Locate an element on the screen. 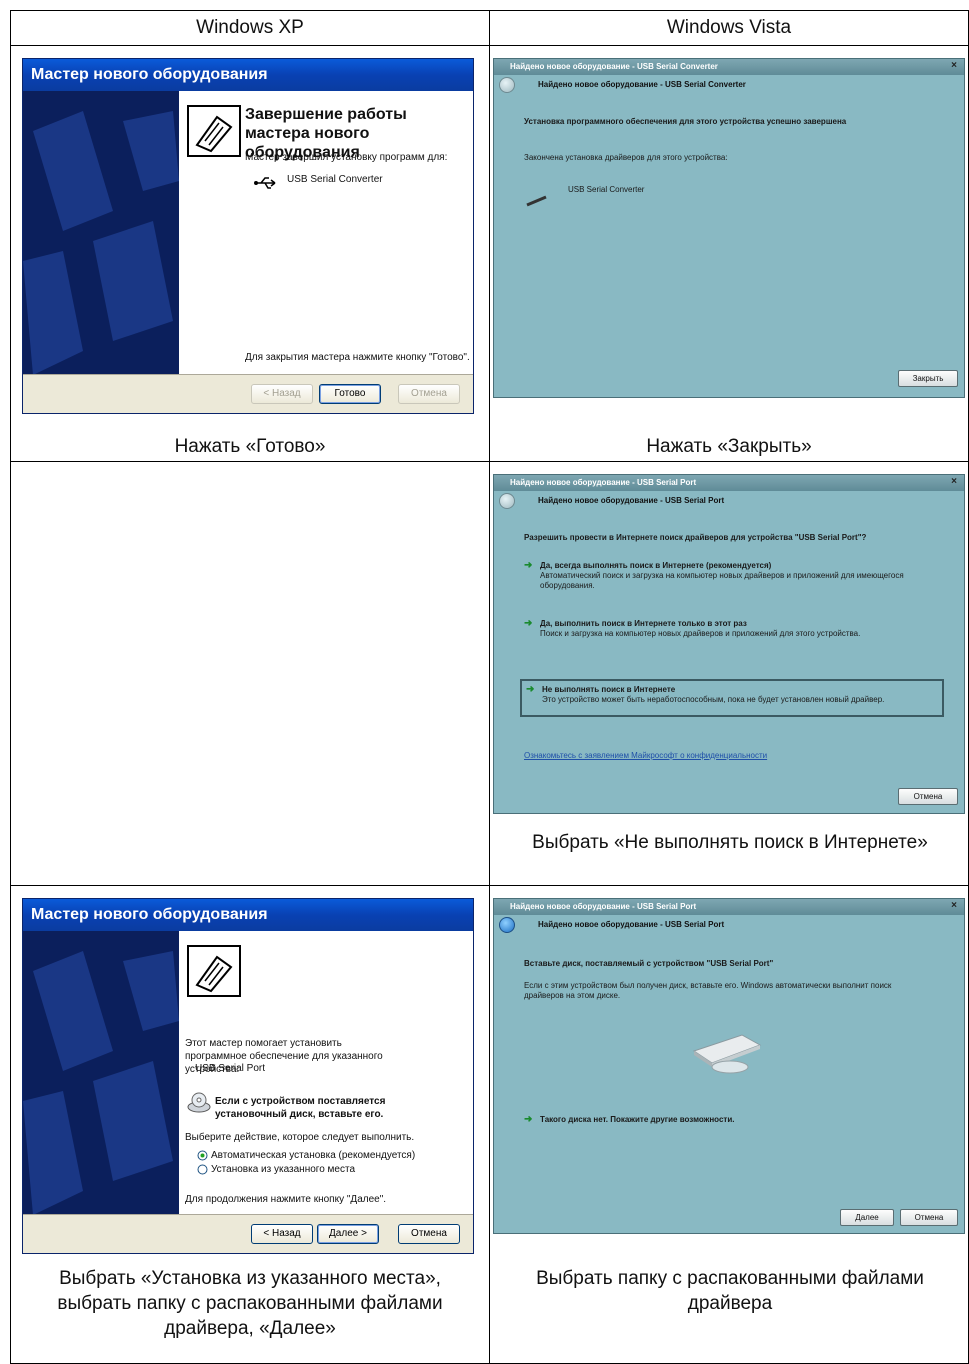 This screenshot has height=1364, width=969. caption-vista-row2: Выбрать «Не выполнять поиск в Интернете» is located at coordinates (730, 842).